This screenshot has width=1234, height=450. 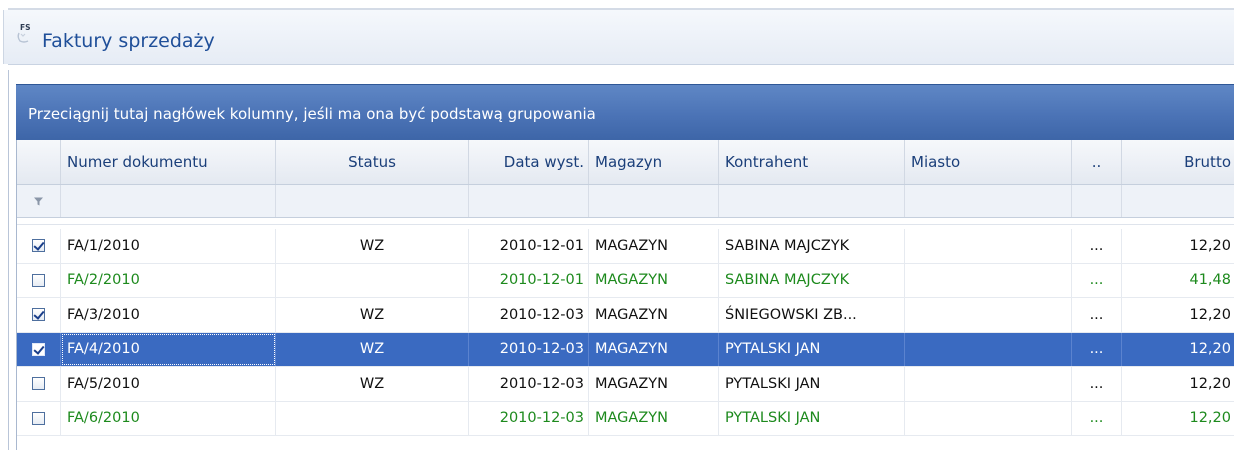 What do you see at coordinates (625, 221) in the screenshot?
I see `filter-separator` at bounding box center [625, 221].